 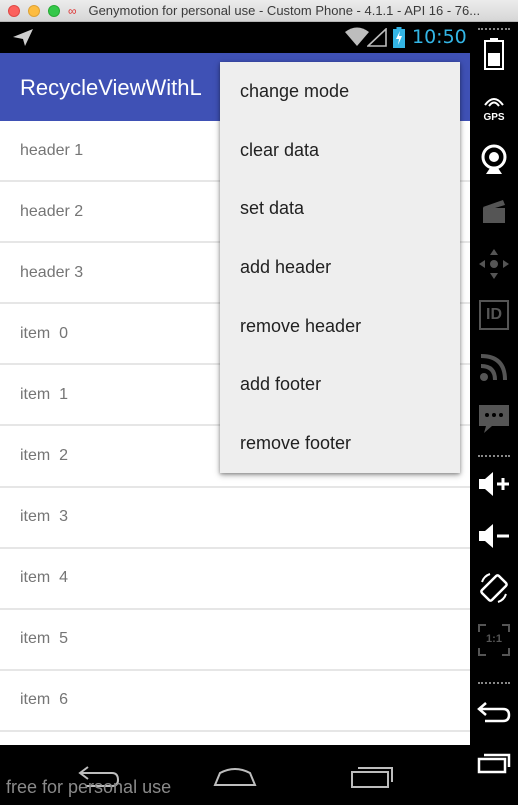 I want to click on window-maximize-button, so click(x=54, y=11).